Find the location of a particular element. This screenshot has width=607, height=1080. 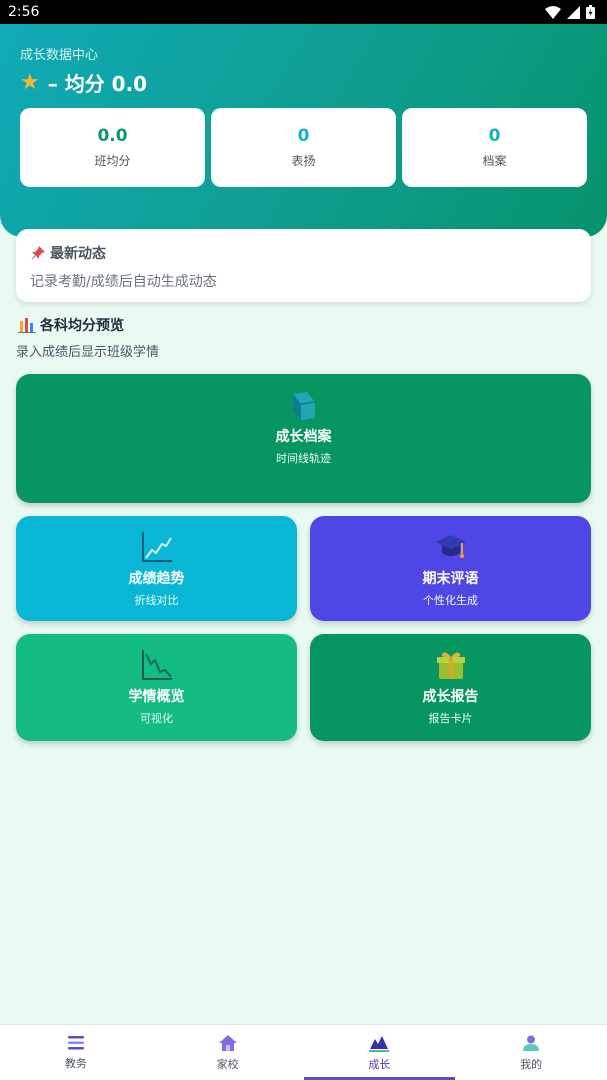

header-subtitle: 成长数据中心 is located at coordinates (59, 55).